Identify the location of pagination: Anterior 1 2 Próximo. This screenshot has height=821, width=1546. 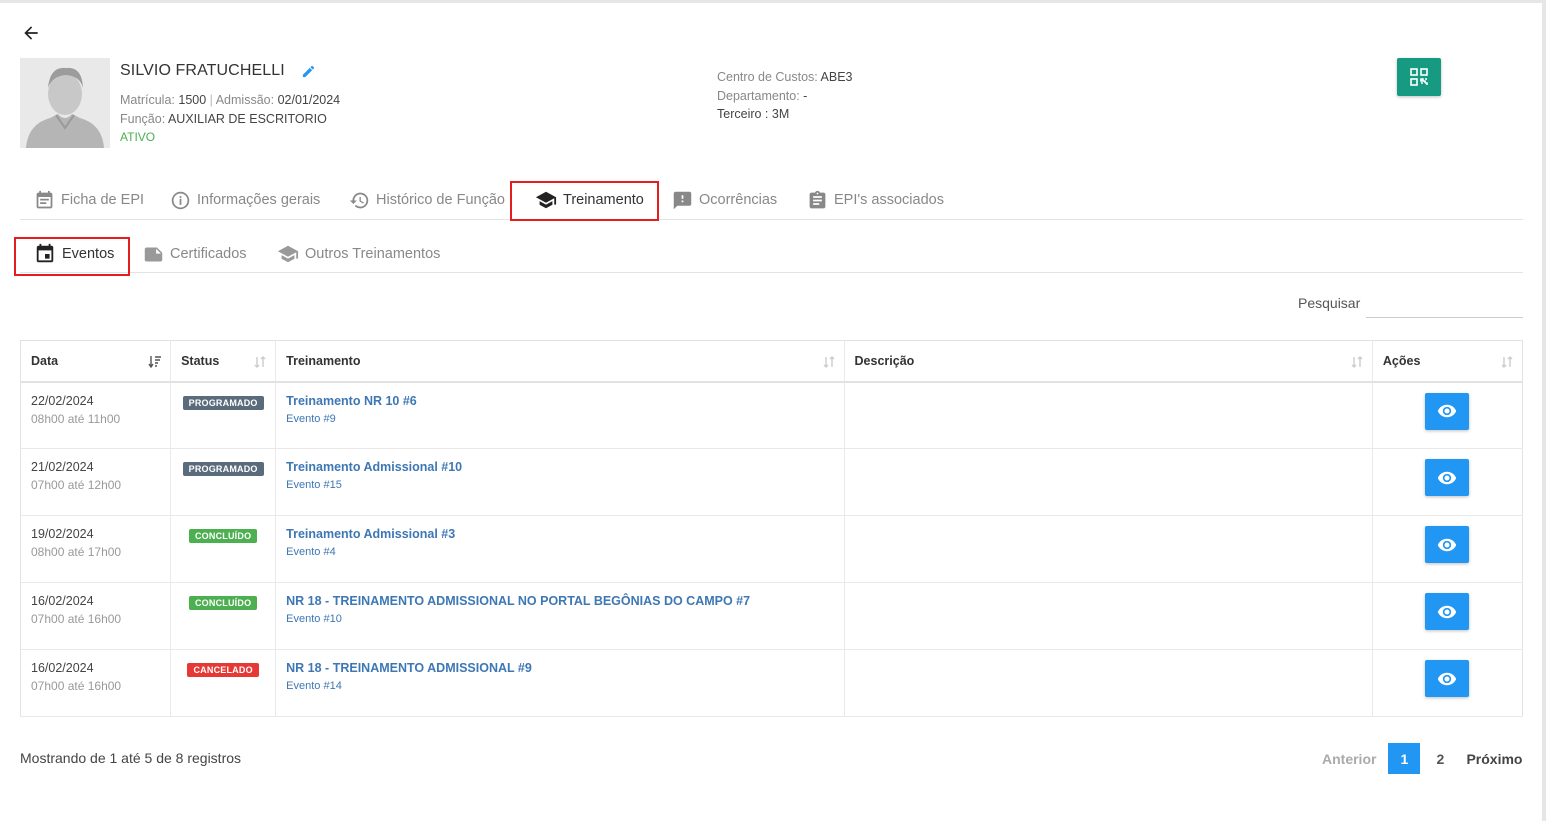
(1422, 758).